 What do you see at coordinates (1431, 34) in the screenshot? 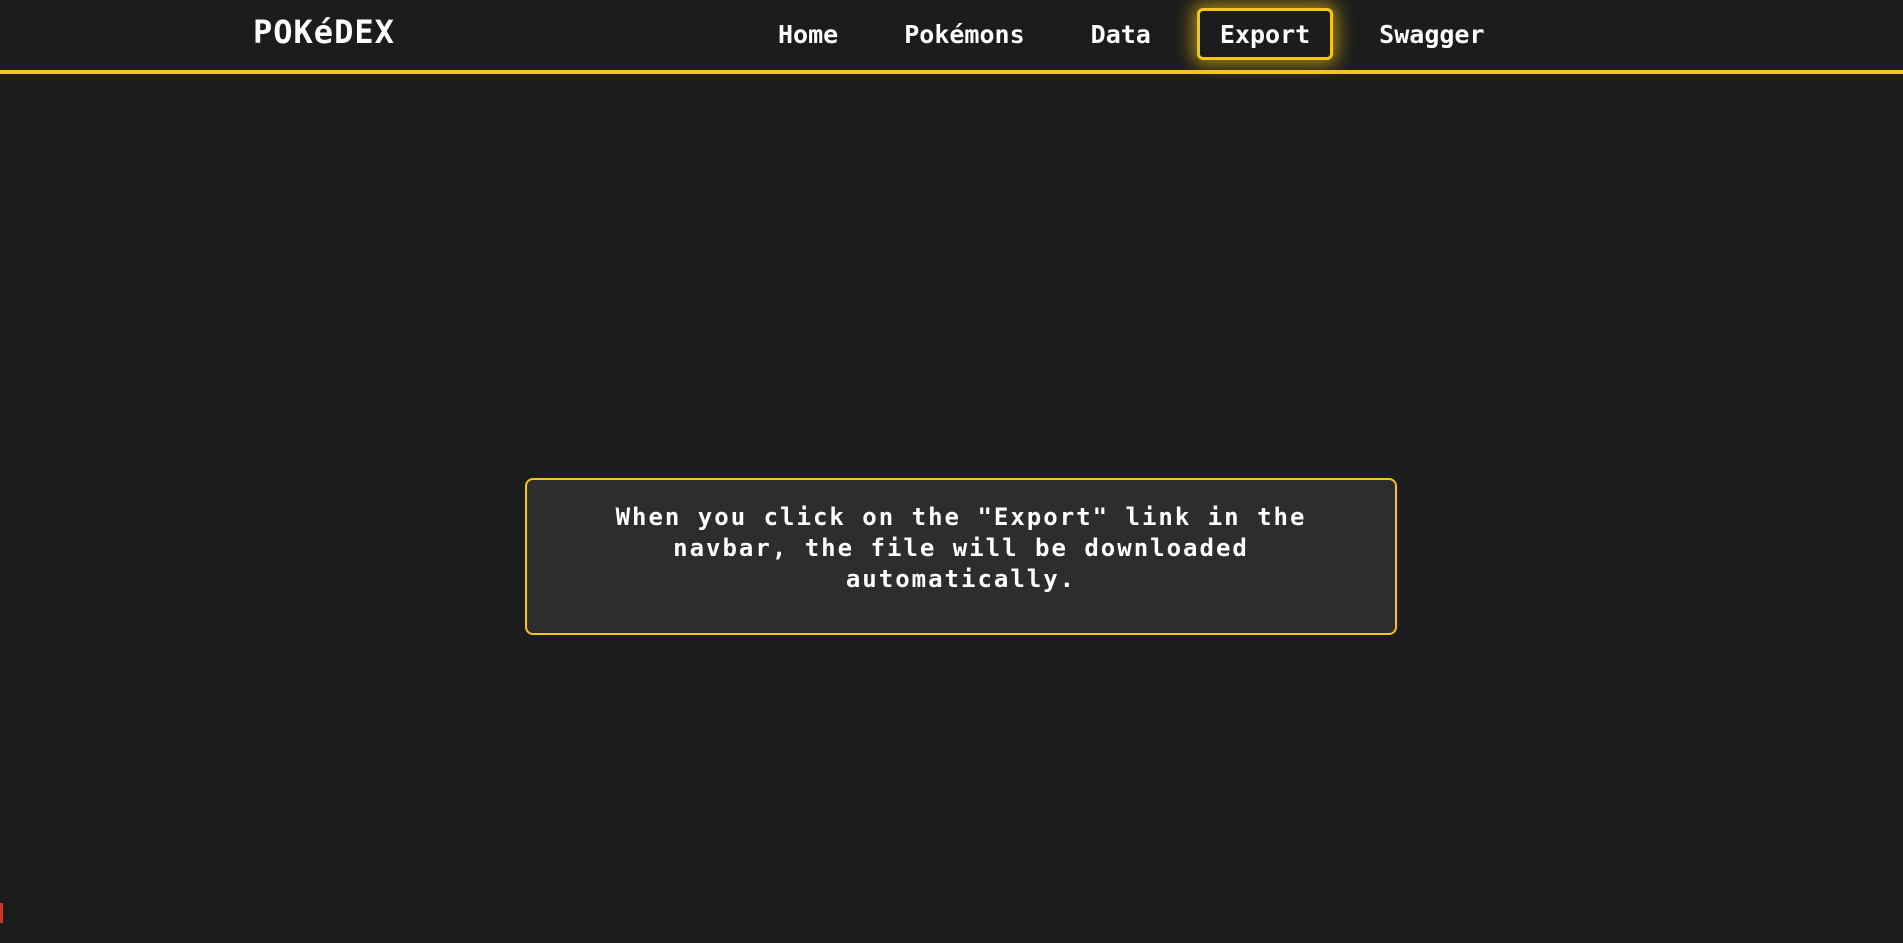
I see `nav-link-swagger: Swagger` at bounding box center [1431, 34].